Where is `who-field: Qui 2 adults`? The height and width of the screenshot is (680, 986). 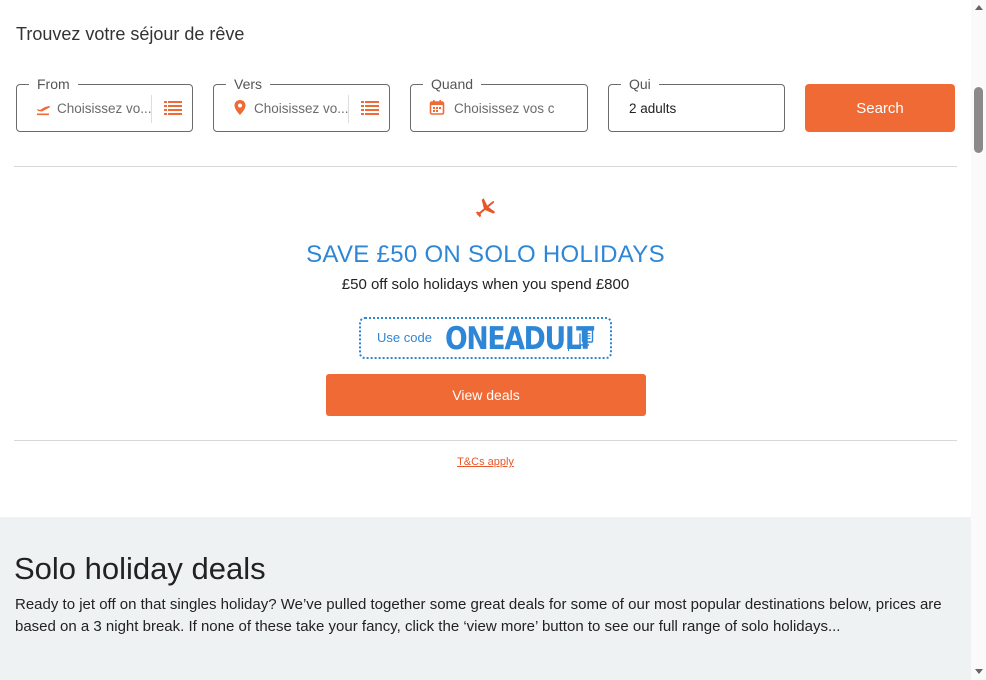 who-field: Qui 2 adults is located at coordinates (696, 103).